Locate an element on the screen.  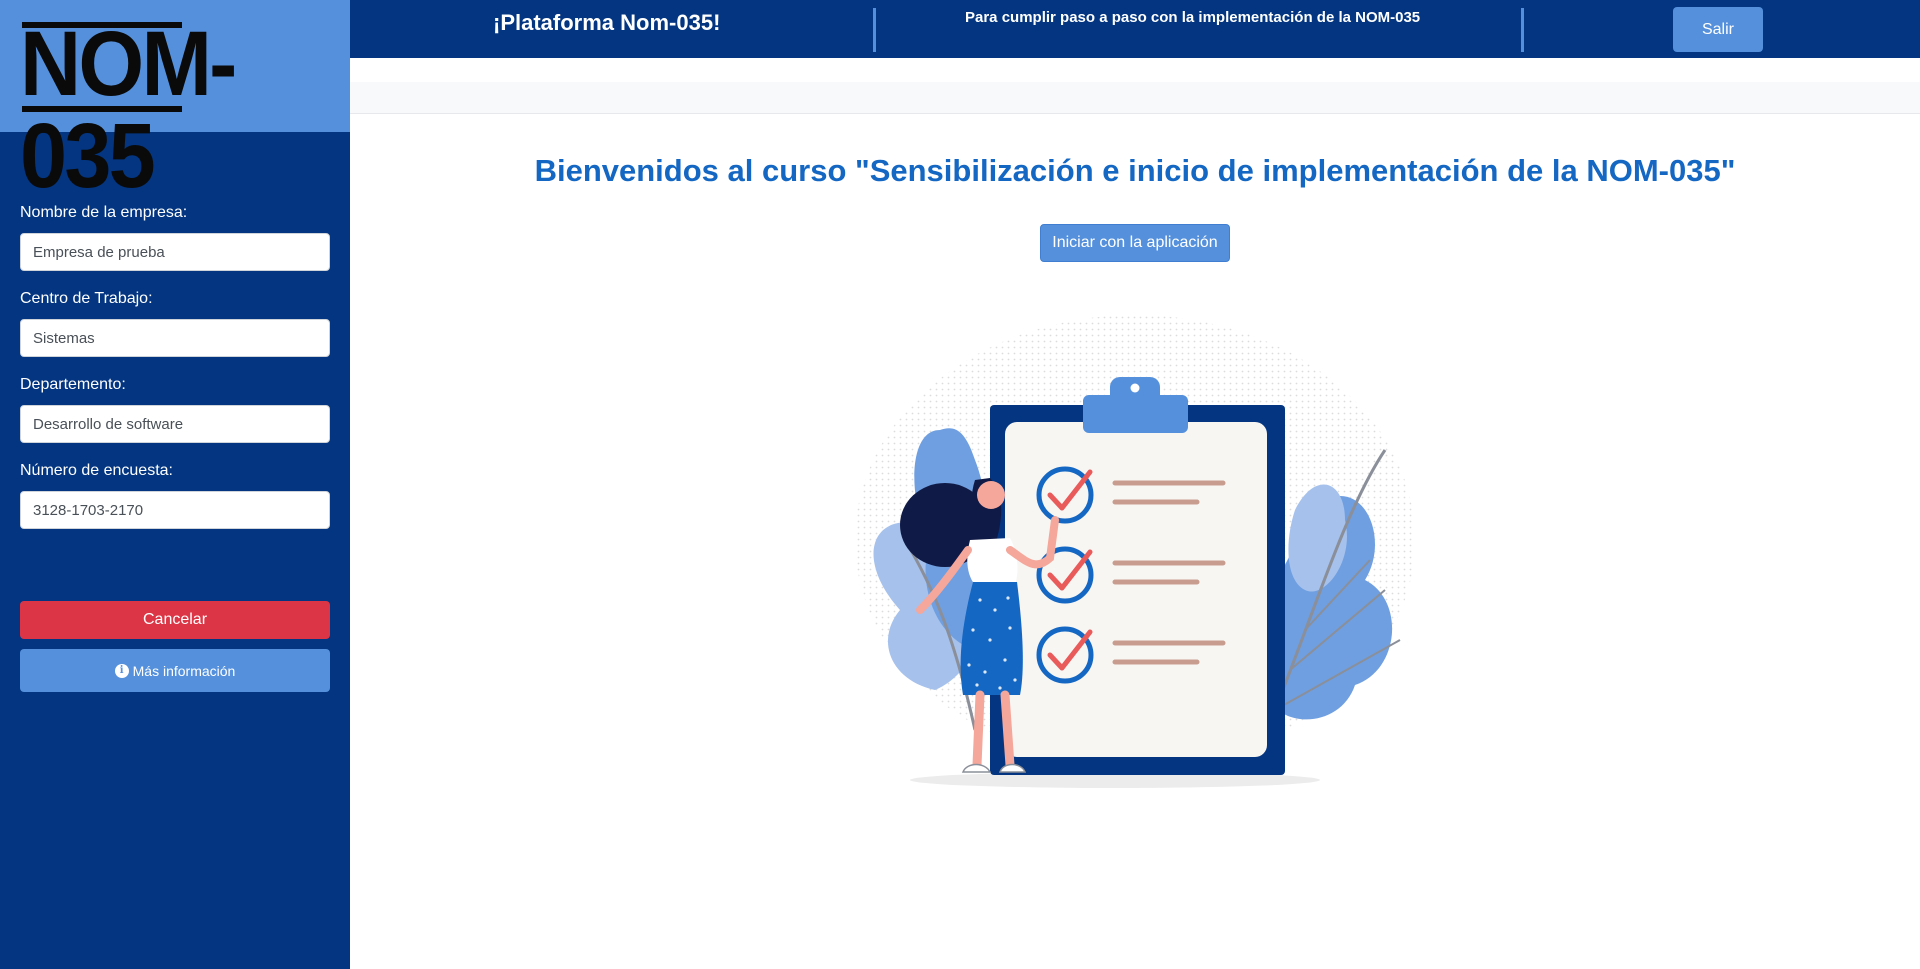
more-info-button: i Más información is located at coordinates (175, 670).